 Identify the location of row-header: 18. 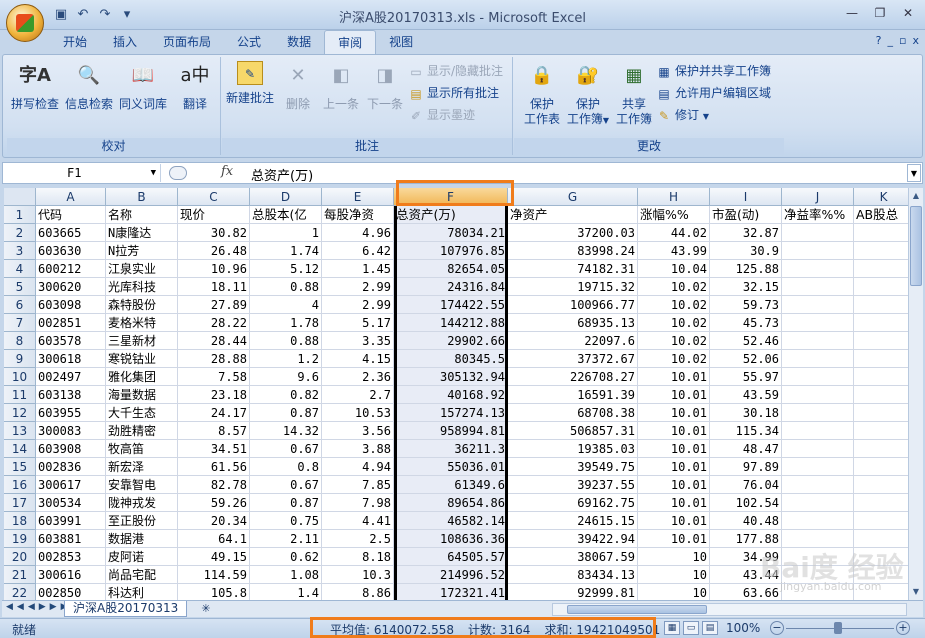
(20, 521).